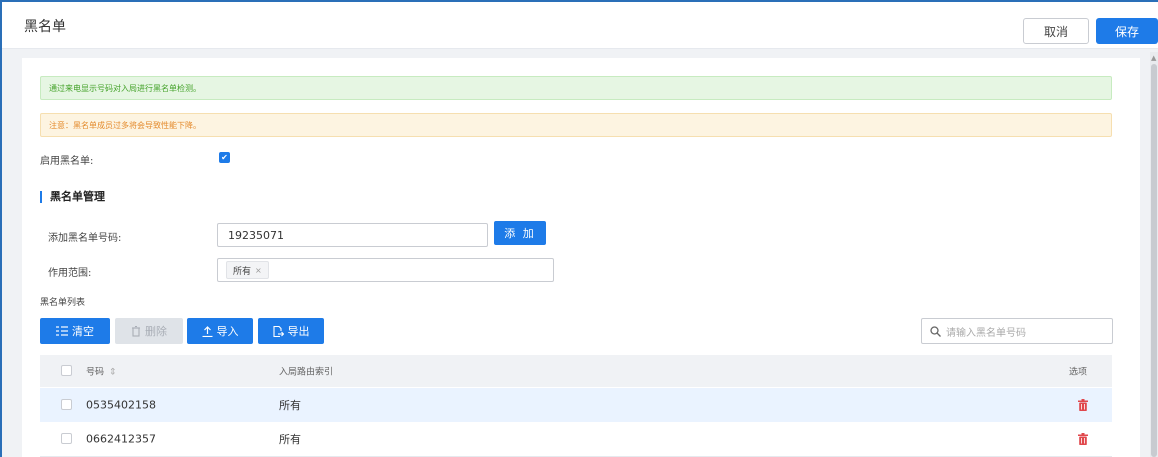  I want to click on sort-icon: ⇕, so click(113, 373).